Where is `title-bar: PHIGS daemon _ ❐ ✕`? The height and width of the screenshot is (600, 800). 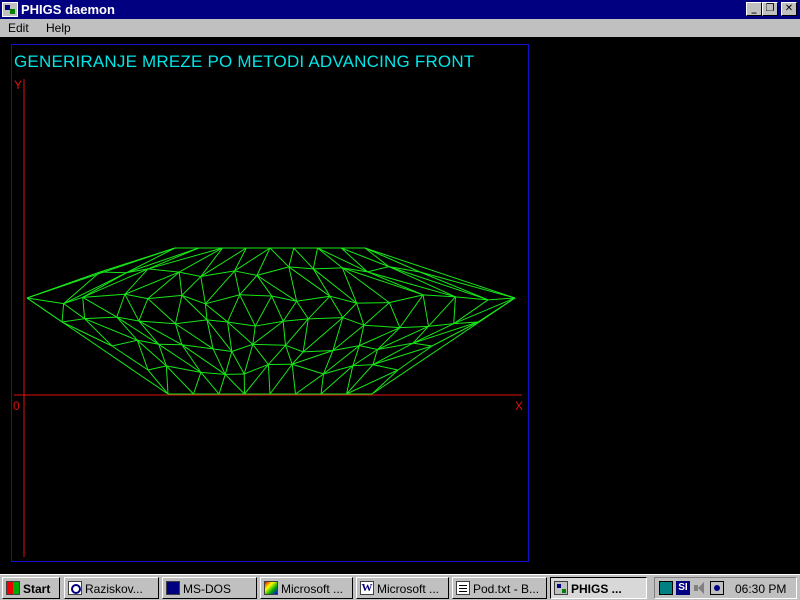
title-bar: PHIGS daemon _ ❐ ✕ is located at coordinates (400, 9).